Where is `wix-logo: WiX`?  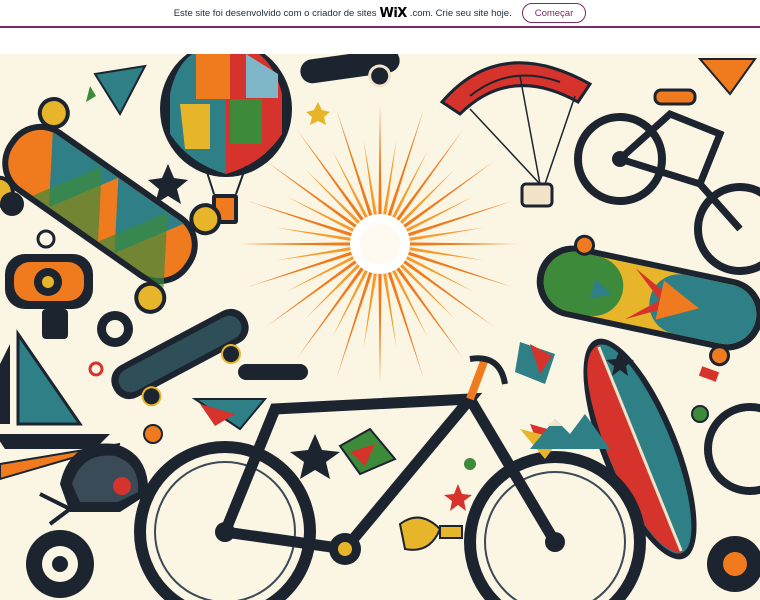
wix-logo: WiX is located at coordinates (393, 13).